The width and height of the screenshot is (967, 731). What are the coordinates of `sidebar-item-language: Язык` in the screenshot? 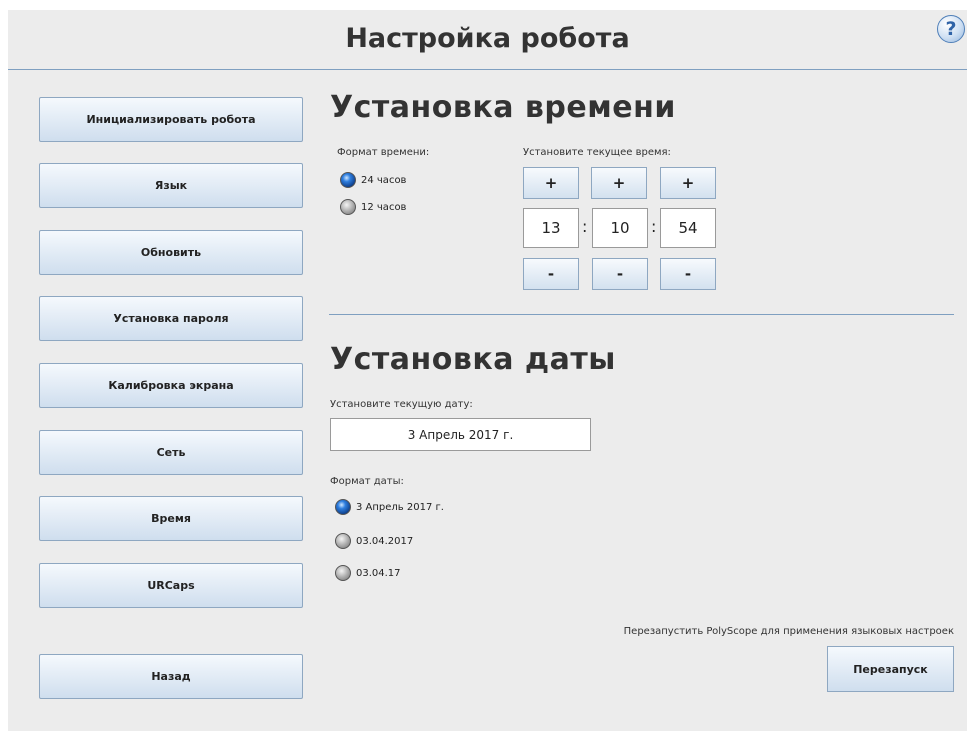 It's located at (171, 185).